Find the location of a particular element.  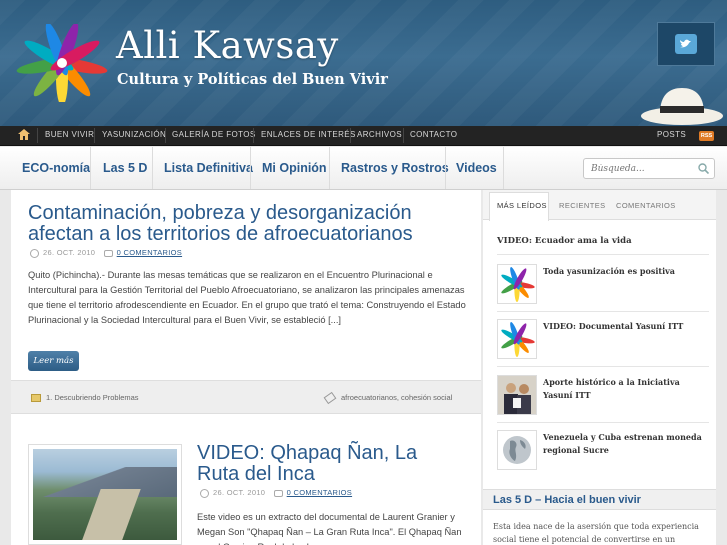

rss-icon: RSS is located at coordinates (706, 136).